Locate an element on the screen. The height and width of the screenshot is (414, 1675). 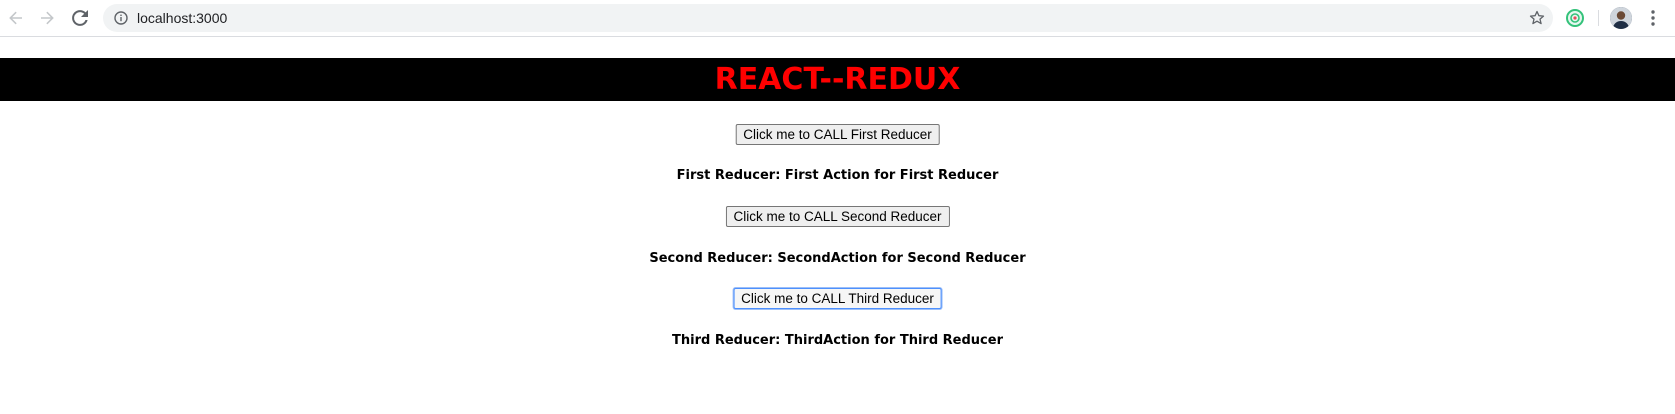
call-first-reducer-button: Click me to CALL First Reducer is located at coordinates (837, 134).